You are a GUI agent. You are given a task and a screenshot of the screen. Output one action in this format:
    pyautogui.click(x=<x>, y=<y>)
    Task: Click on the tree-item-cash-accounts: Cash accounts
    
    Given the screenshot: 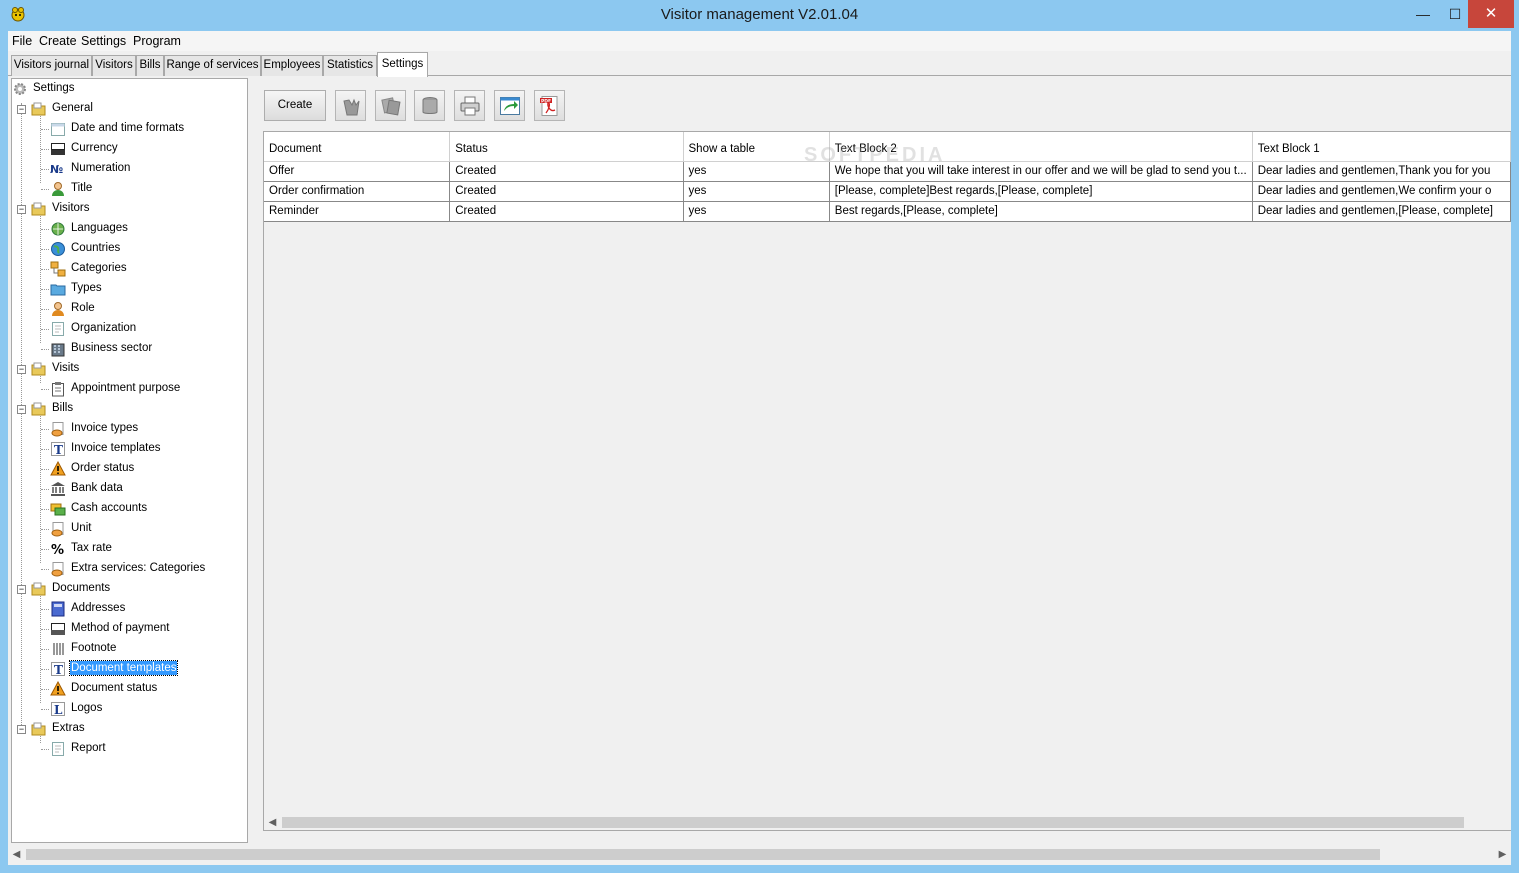 What is the action you would take?
    pyautogui.click(x=127, y=509)
    